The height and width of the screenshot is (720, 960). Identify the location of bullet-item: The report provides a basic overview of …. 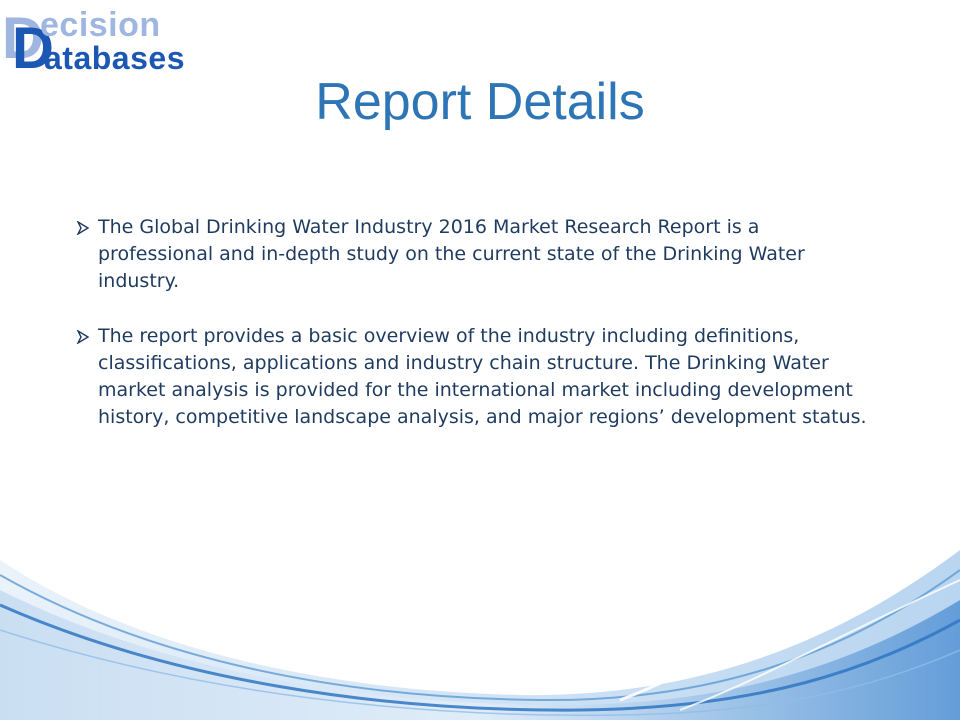
(476, 377).